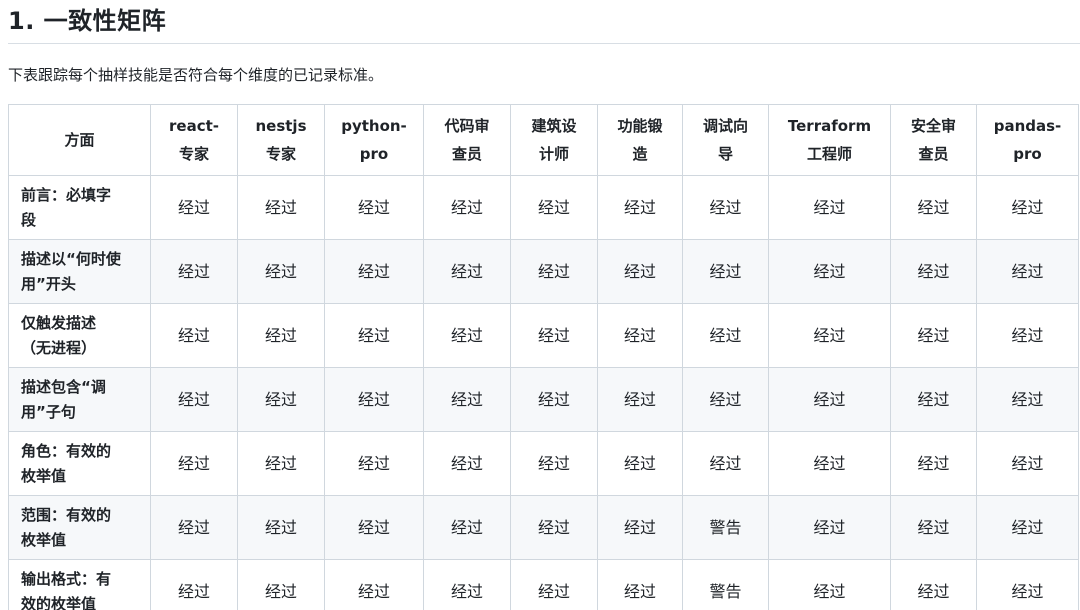  Describe the element at coordinates (543, 271) in the screenshot. I see `table-row: 描述以“何时使 用”开头 经过 经过 经过 经过 经过 经过 经过 经过 经过 经过` at that location.